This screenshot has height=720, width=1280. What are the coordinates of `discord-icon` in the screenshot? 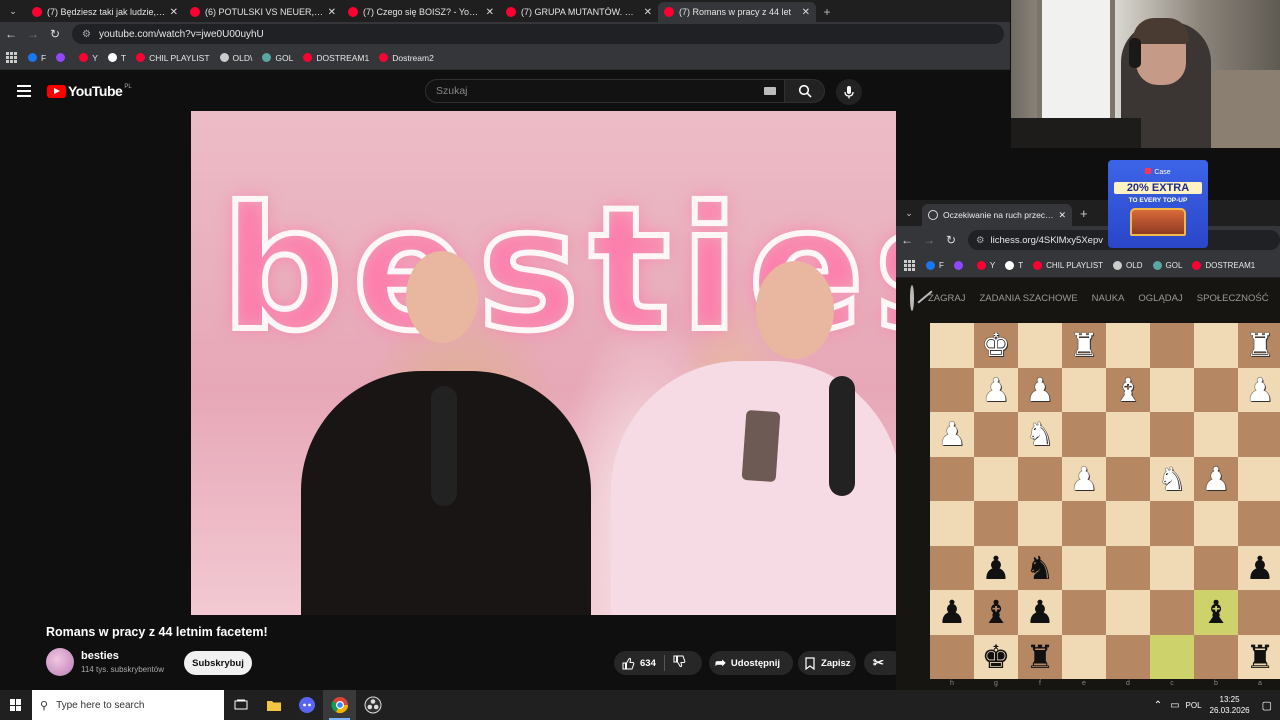 It's located at (306, 705).